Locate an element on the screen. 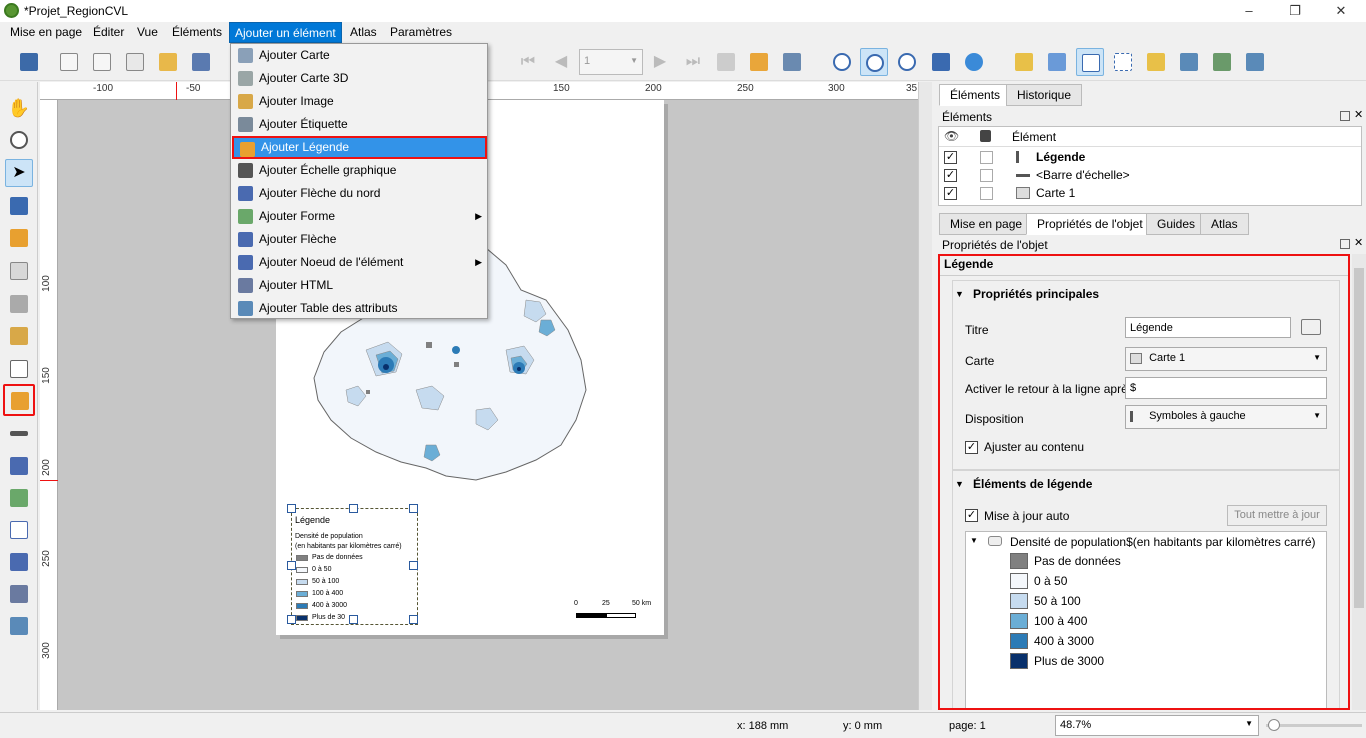 The height and width of the screenshot is (738, 1366). legend-class-row: 0 à 50 is located at coordinates (1160, 582).